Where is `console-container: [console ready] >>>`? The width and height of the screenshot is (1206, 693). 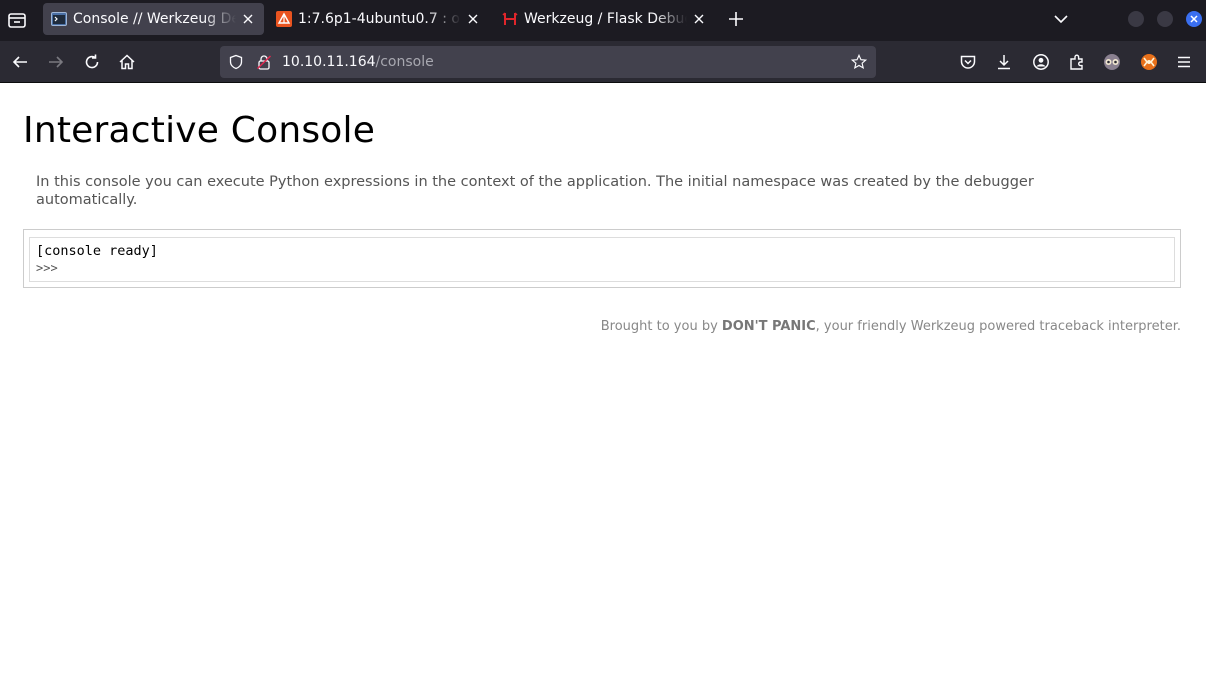
console-container: [console ready] >>> is located at coordinates (602, 258).